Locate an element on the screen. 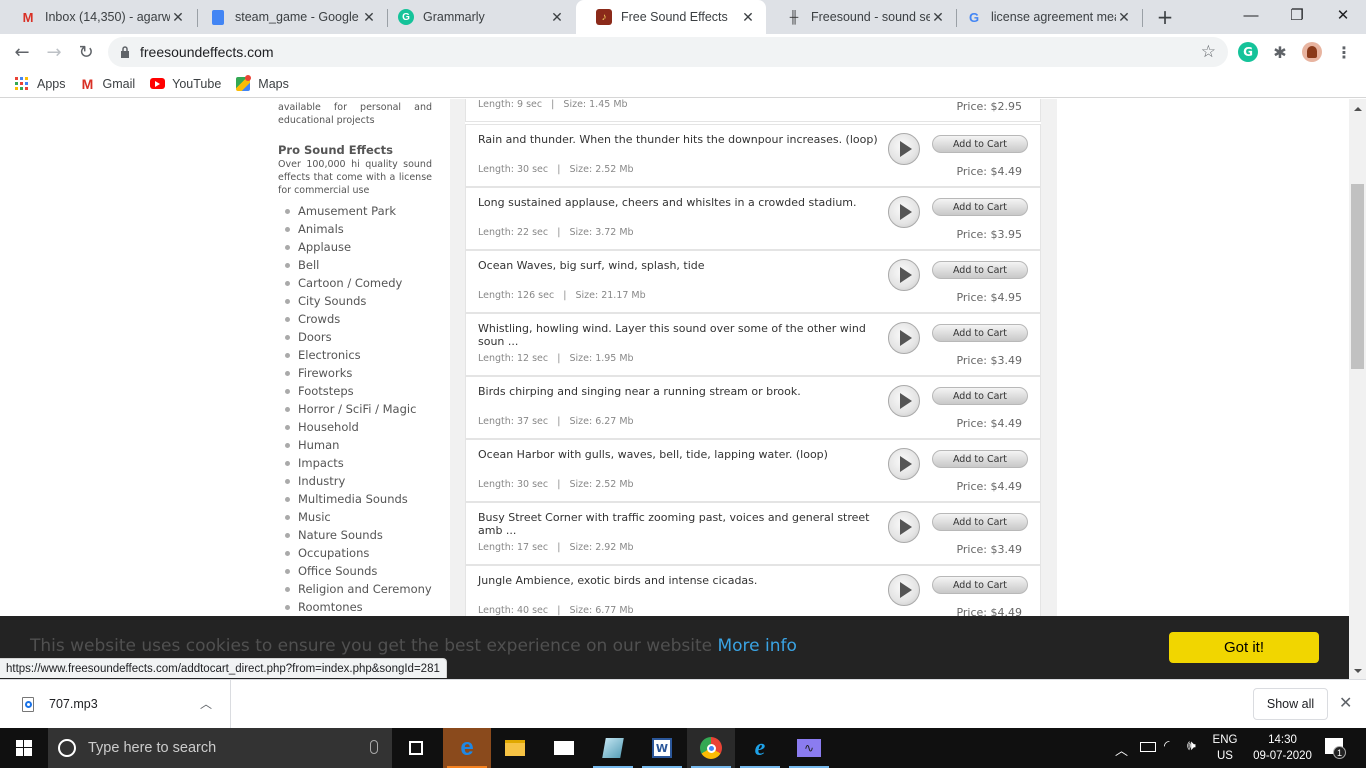 This screenshot has width=1366, height=768. task-view-button is located at coordinates (416, 748).